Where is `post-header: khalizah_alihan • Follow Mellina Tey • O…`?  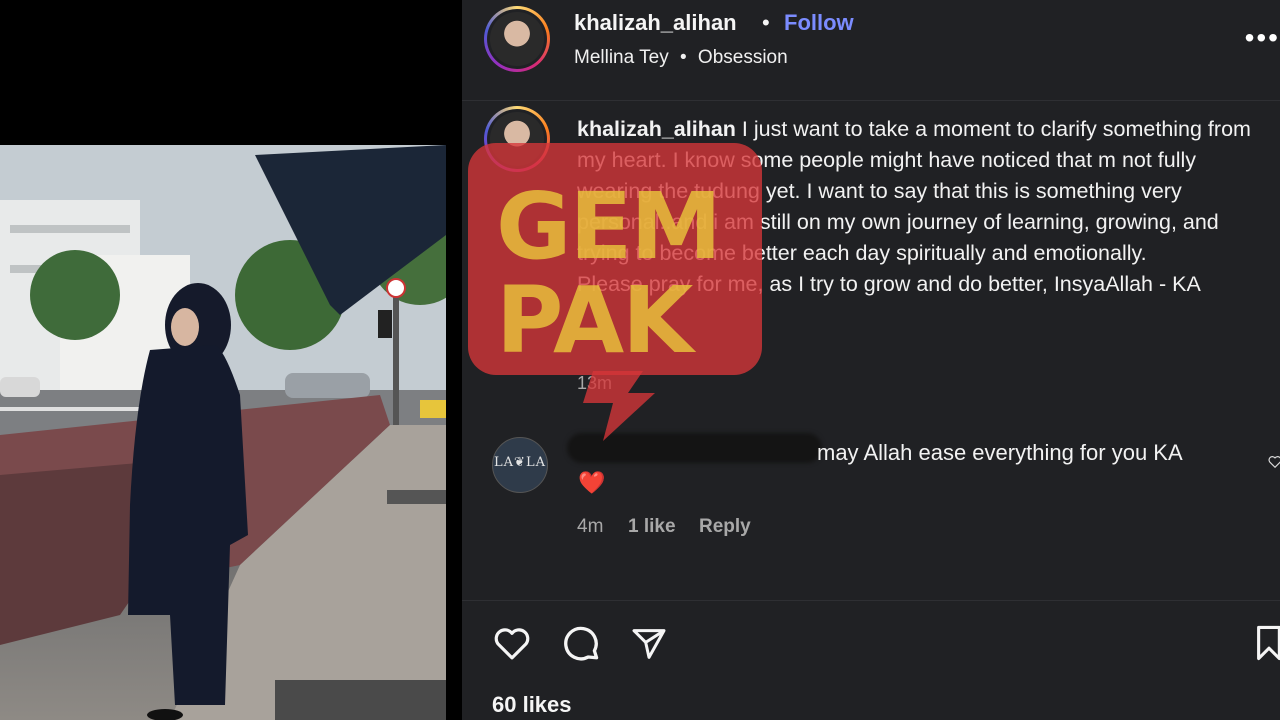 post-header: khalizah_alihan • Follow Mellina Tey • O… is located at coordinates (871, 50).